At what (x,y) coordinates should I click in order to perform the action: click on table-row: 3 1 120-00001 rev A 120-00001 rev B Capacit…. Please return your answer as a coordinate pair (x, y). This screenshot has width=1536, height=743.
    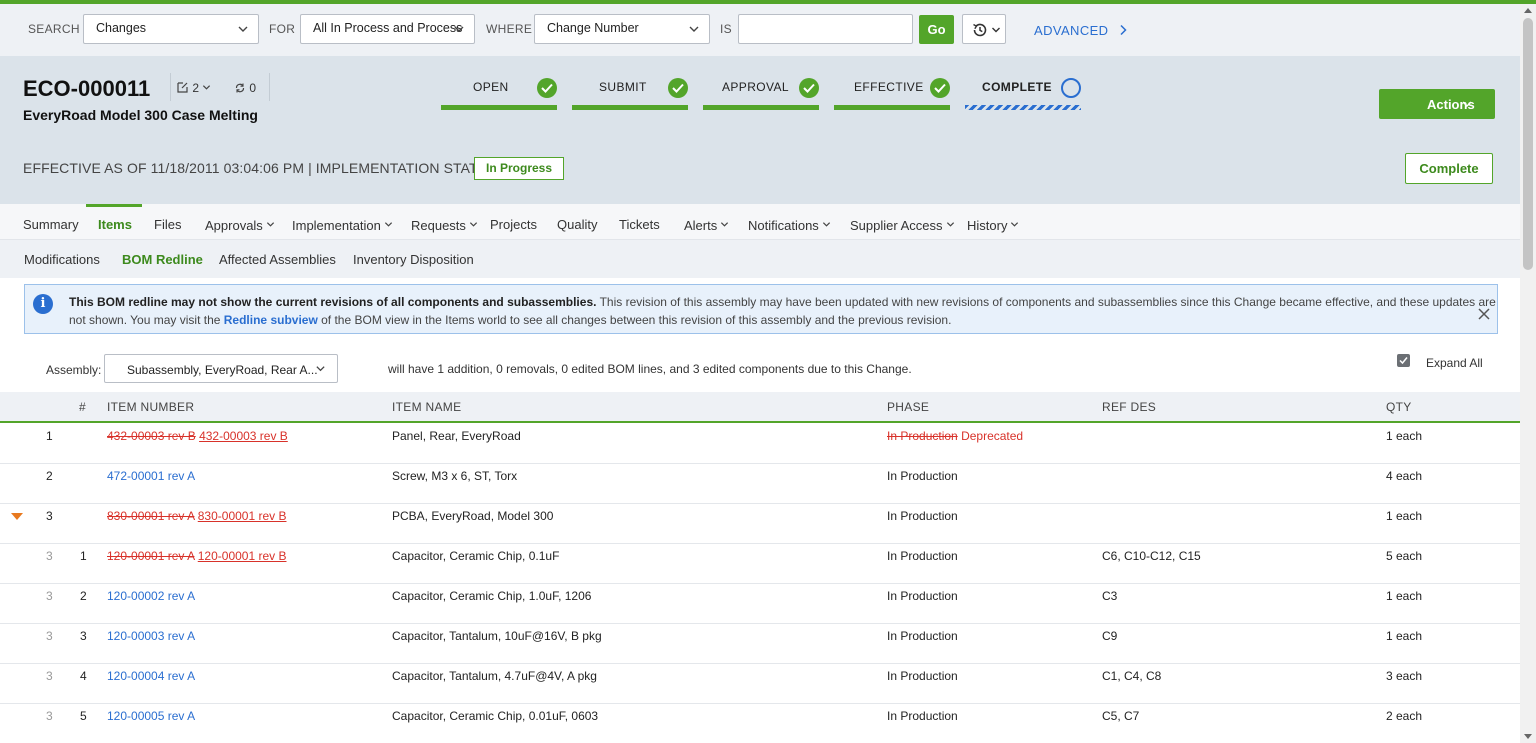
    Looking at the image, I should click on (760, 564).